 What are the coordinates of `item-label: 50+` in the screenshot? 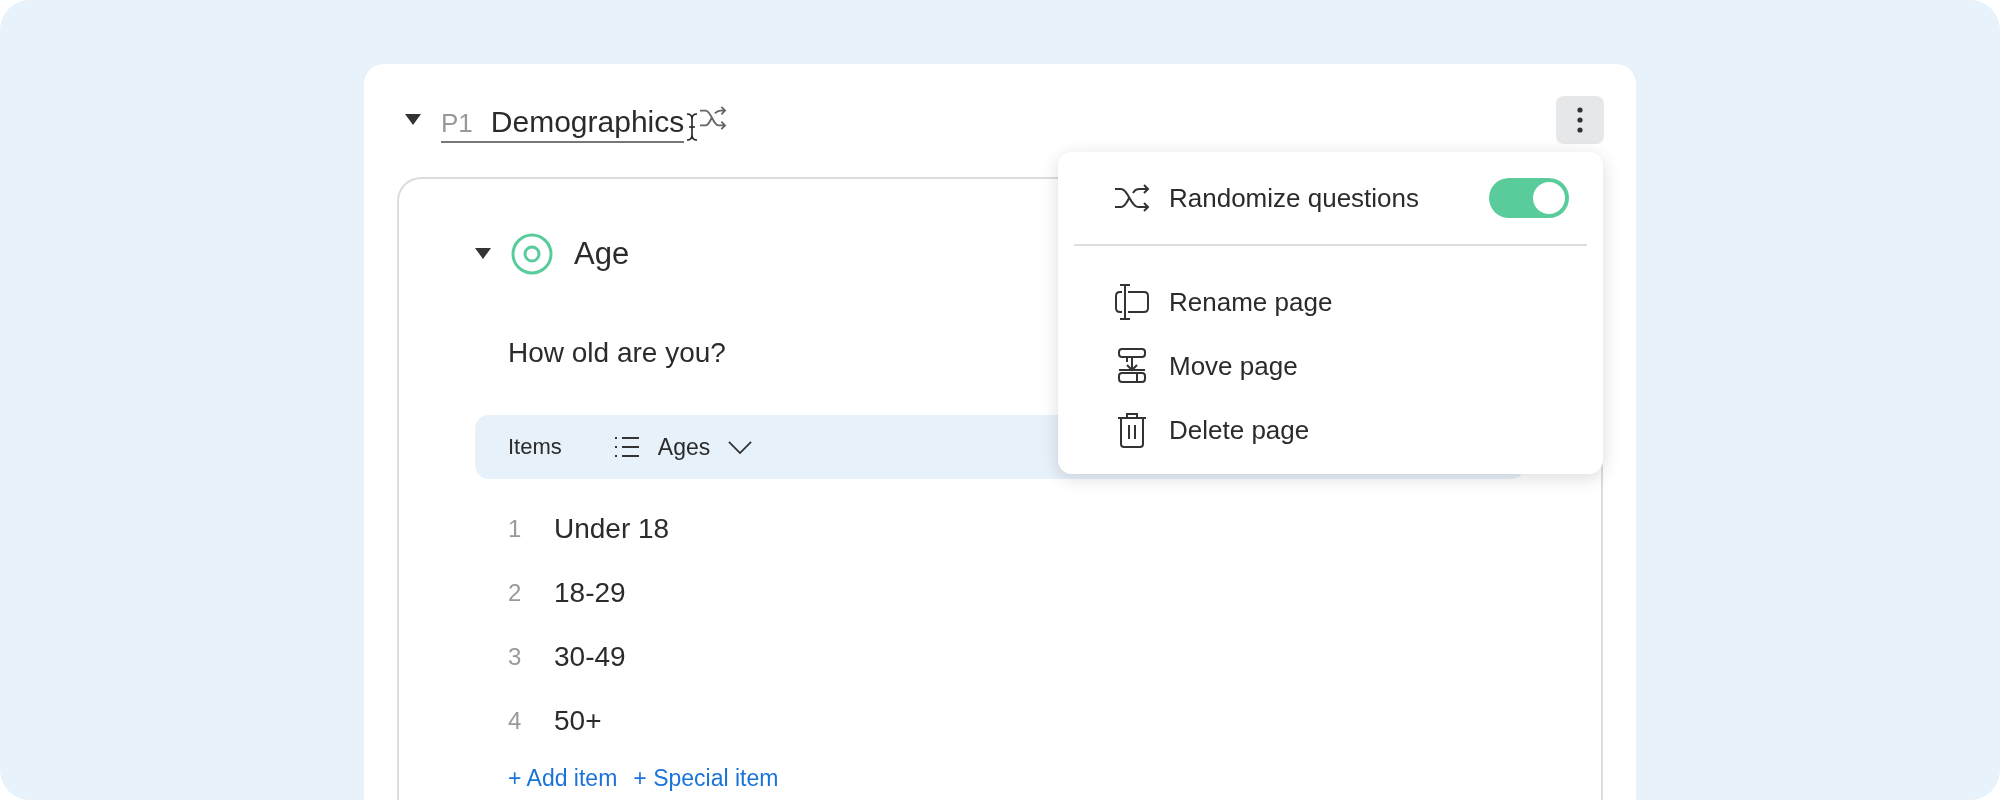 It's located at (578, 721).